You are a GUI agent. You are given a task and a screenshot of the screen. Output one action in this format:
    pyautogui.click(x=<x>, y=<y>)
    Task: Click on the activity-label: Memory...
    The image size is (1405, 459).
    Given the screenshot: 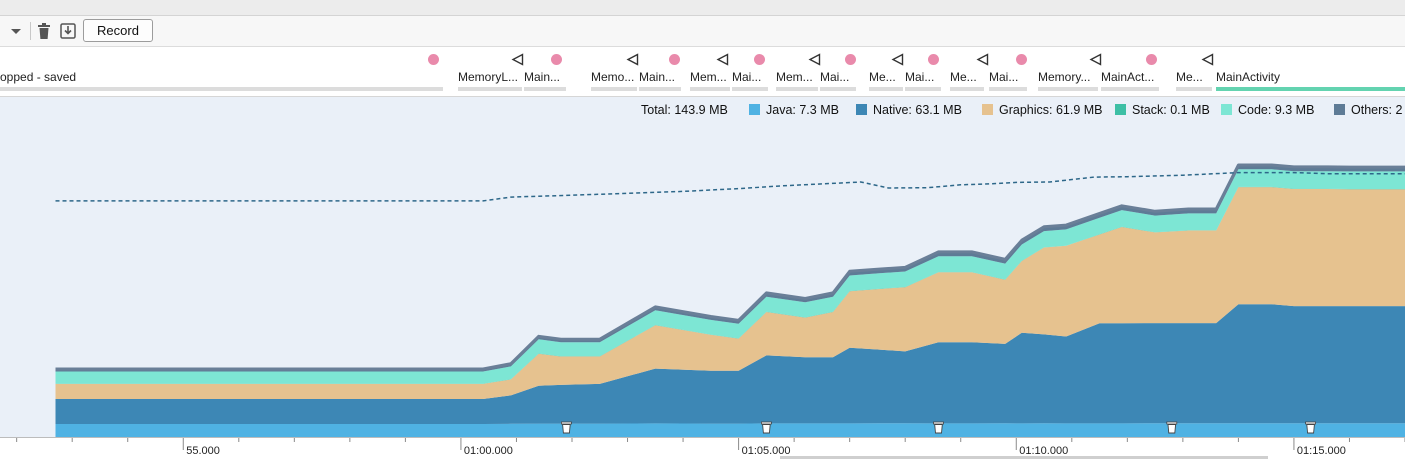 What is the action you would take?
    pyautogui.click(x=1068, y=77)
    